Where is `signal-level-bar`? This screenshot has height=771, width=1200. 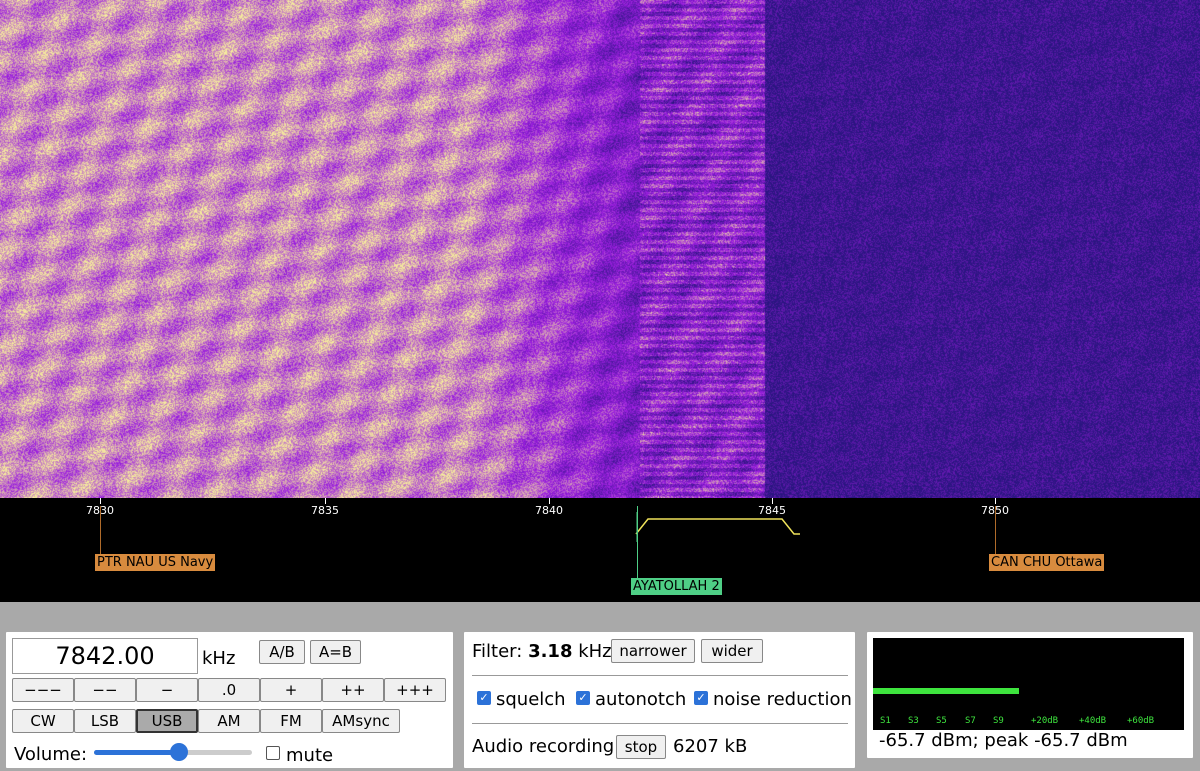
signal-level-bar is located at coordinates (946, 691).